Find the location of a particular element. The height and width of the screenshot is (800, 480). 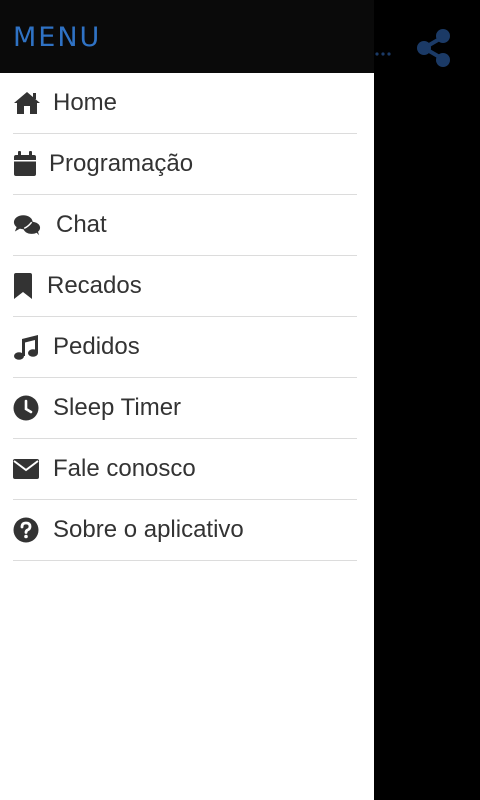

bookmark-icon is located at coordinates (24, 286).